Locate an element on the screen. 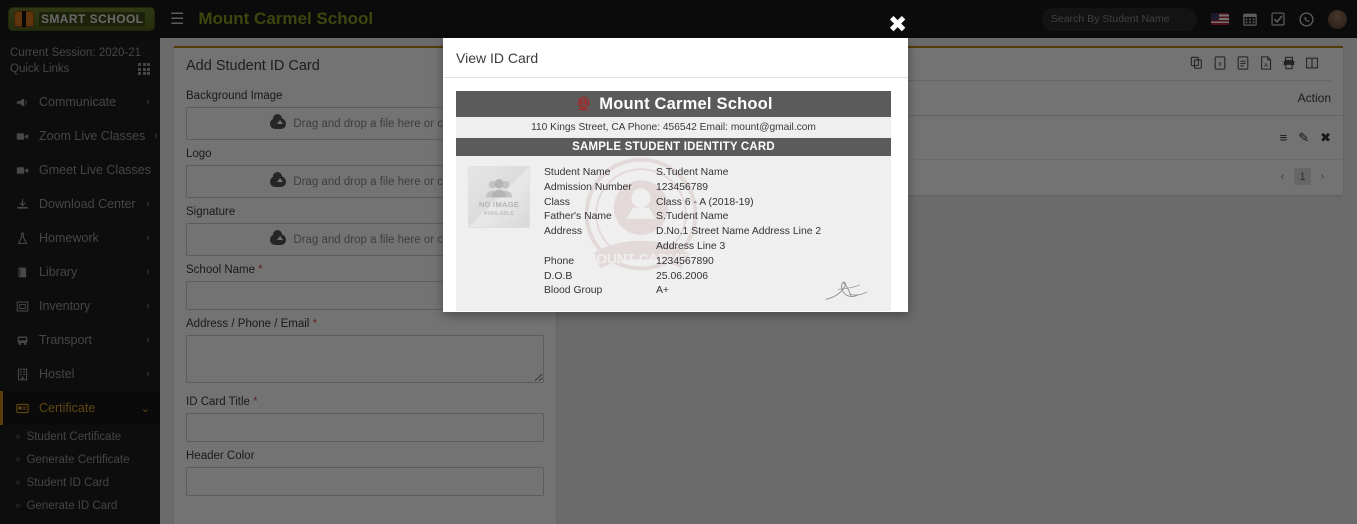  no-image-line2: AVAILABLE is located at coordinates (499, 213).